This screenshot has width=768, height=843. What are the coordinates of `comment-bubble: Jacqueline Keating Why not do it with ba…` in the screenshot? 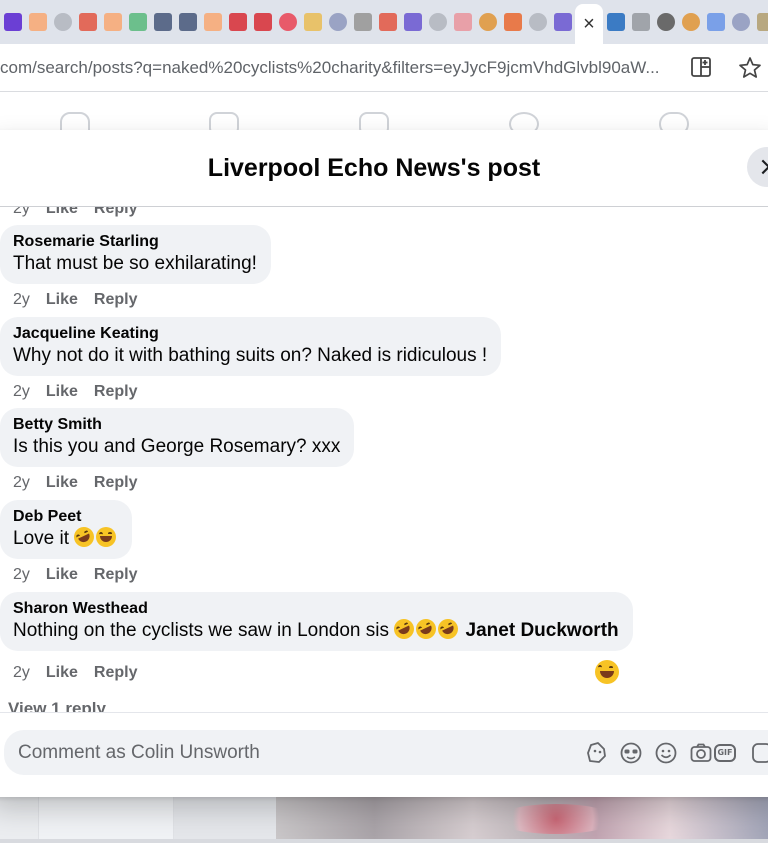 It's located at (251, 346).